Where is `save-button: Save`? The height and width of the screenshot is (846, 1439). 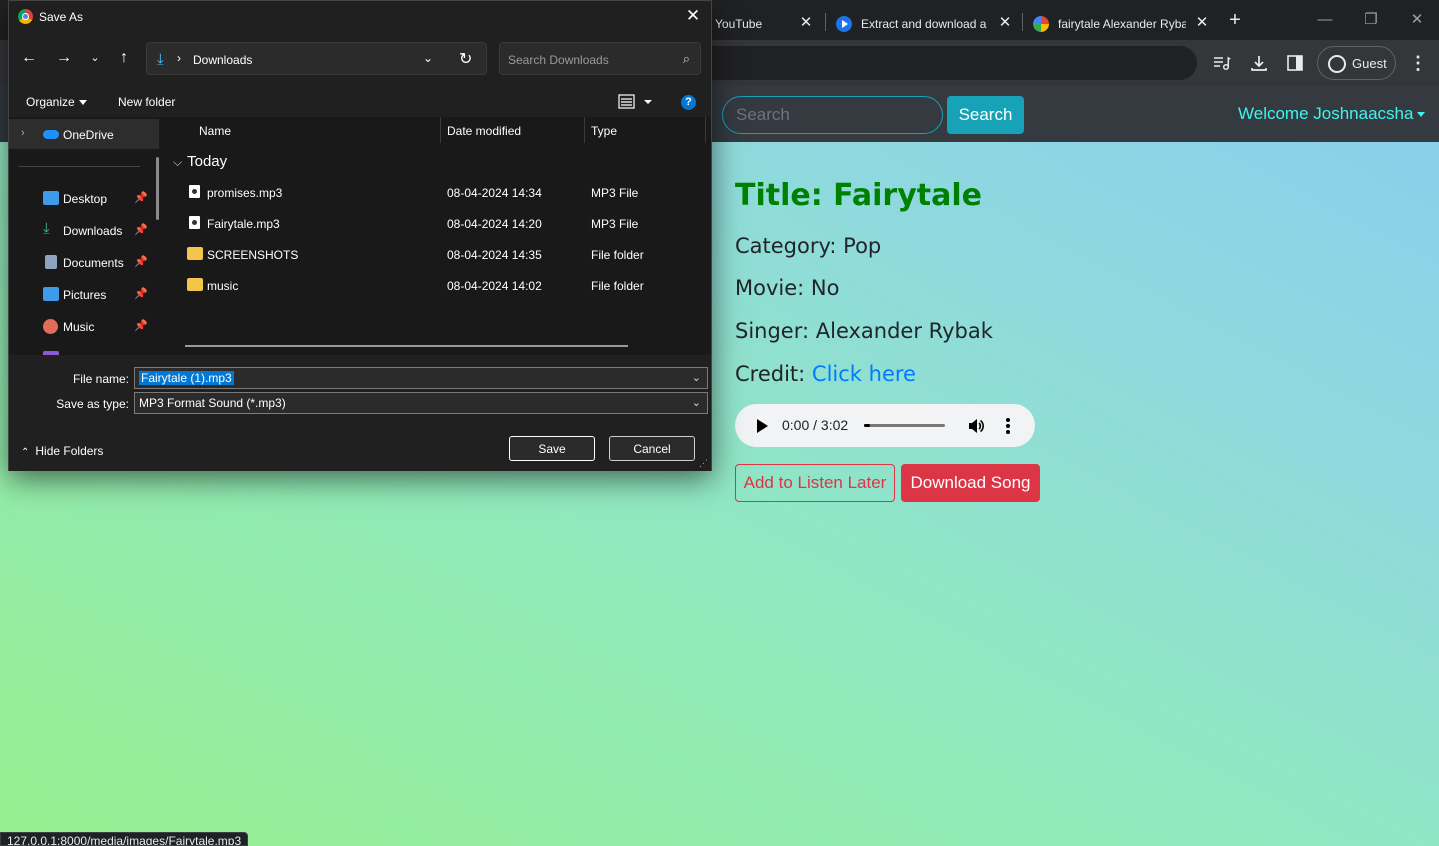
save-button: Save is located at coordinates (552, 448).